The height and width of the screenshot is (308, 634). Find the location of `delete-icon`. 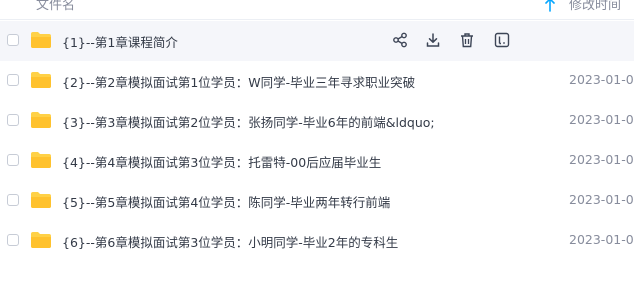

delete-icon is located at coordinates (467, 40).